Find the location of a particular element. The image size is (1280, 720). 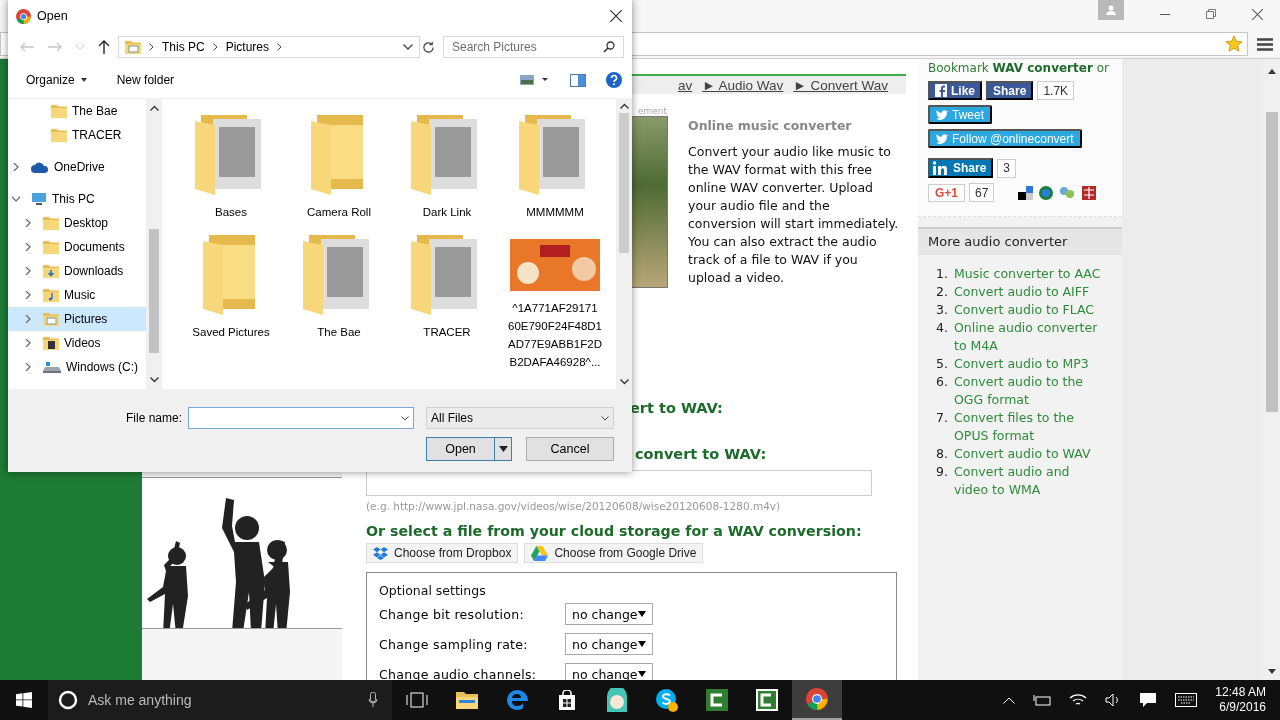

list-number: 2. is located at coordinates (942, 292).